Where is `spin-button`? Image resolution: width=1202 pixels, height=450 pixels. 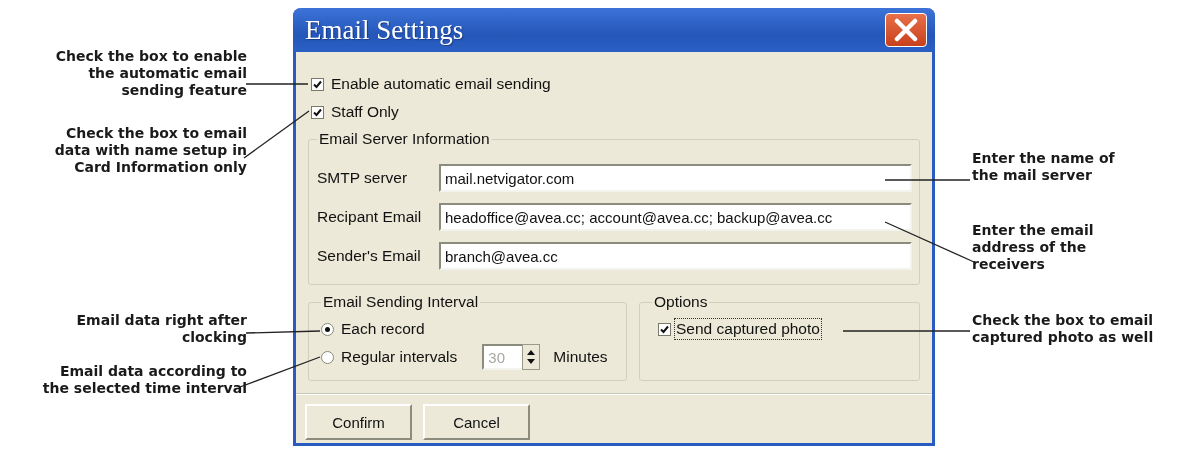
spin-button is located at coordinates (531, 357).